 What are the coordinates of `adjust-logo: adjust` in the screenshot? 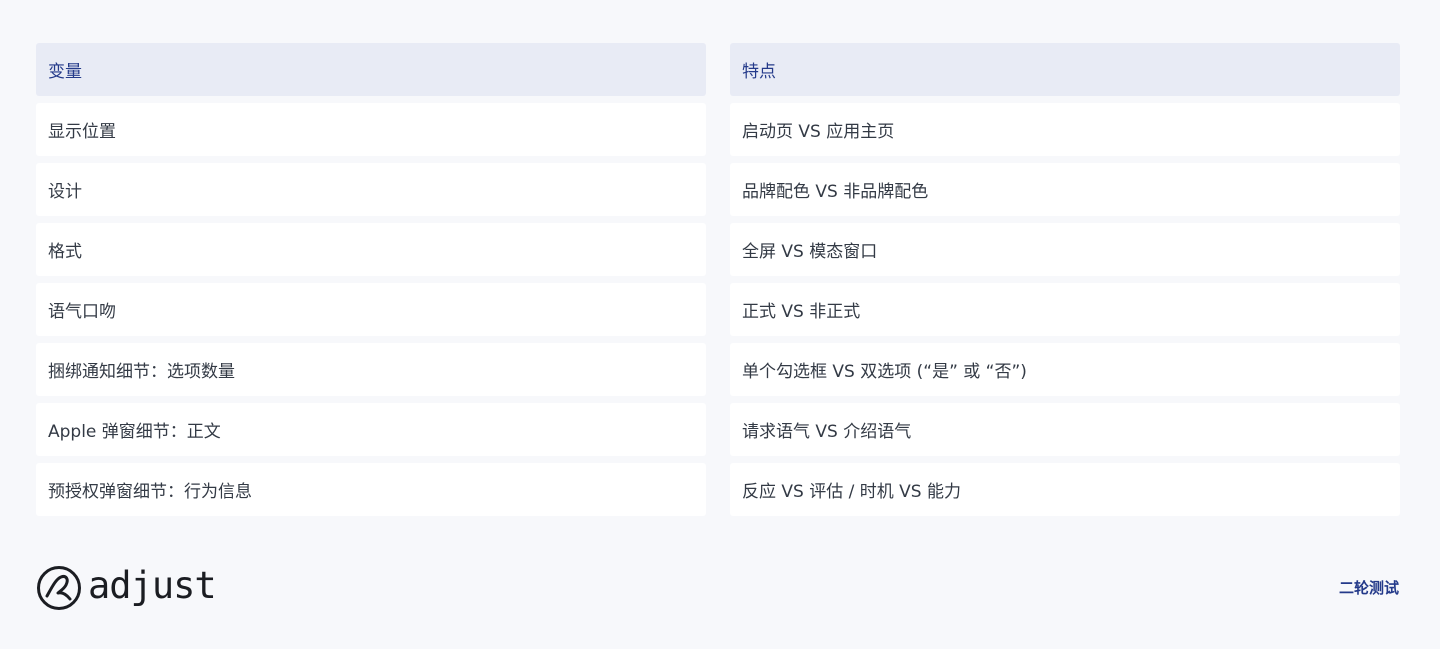 It's located at (126, 587).